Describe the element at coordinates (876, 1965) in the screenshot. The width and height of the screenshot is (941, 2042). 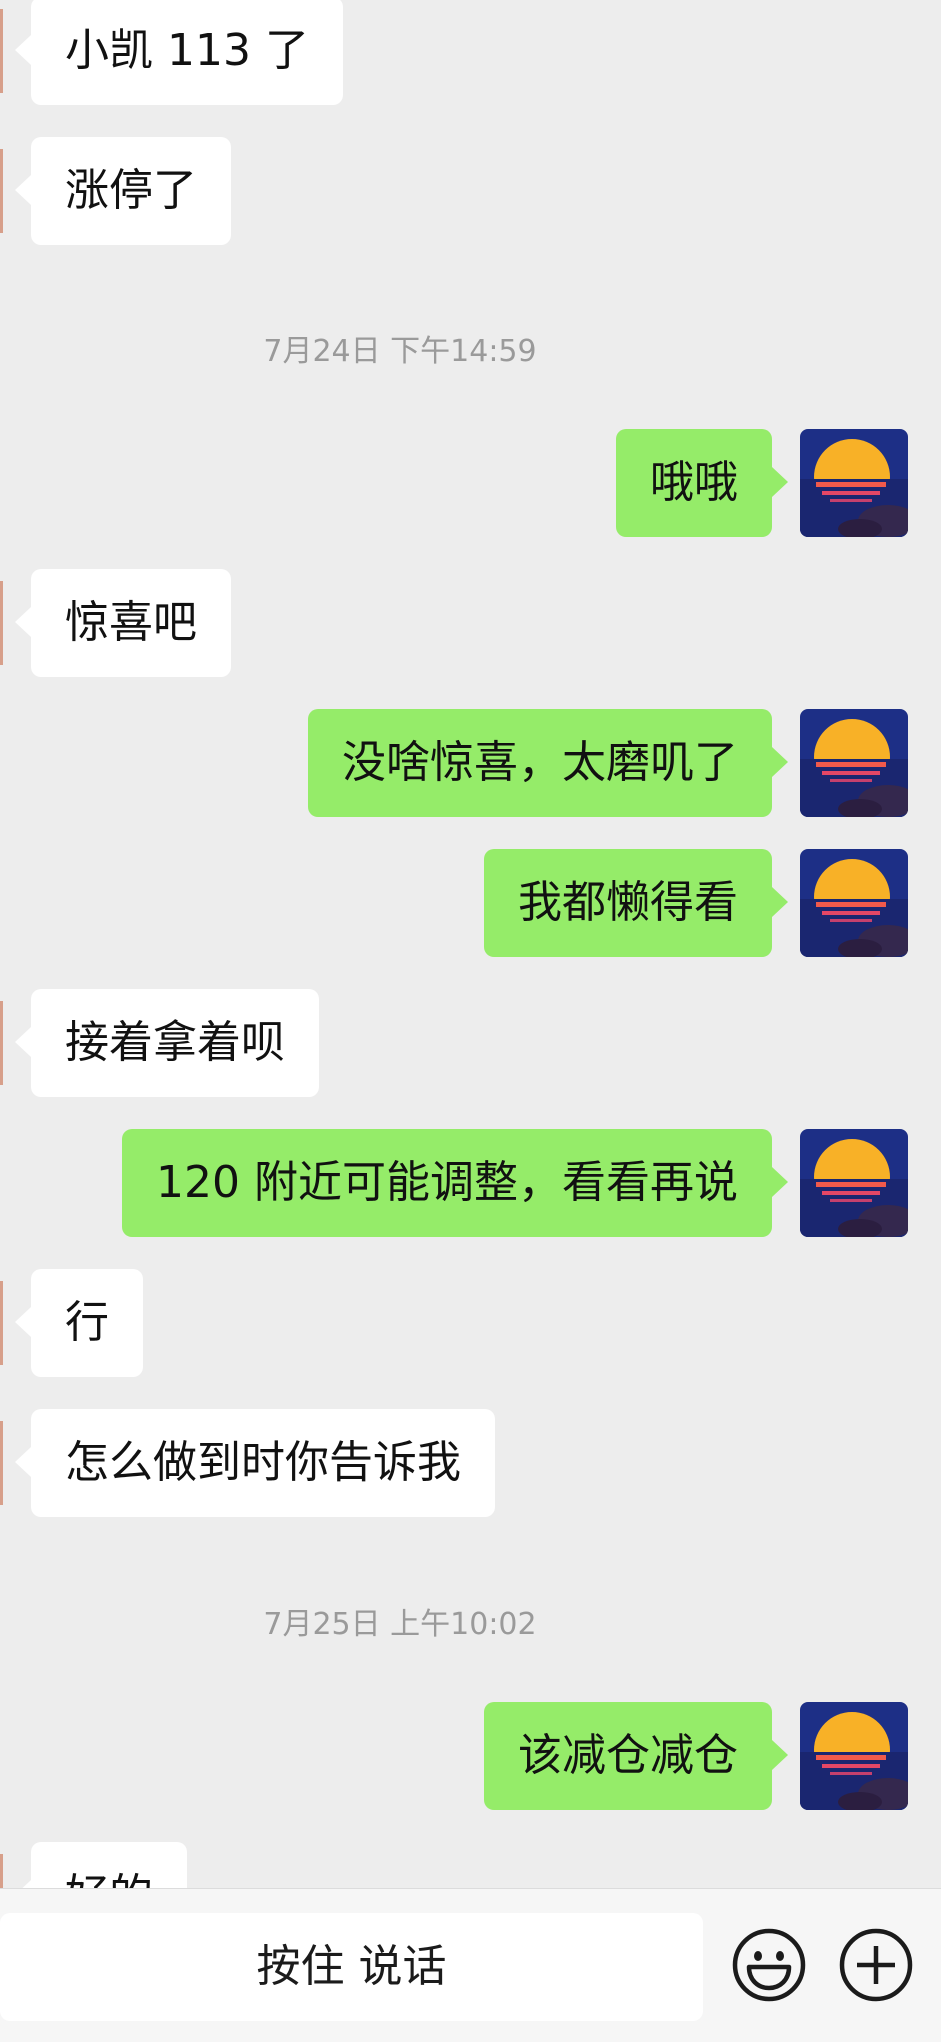
I see `plus-icon` at that location.